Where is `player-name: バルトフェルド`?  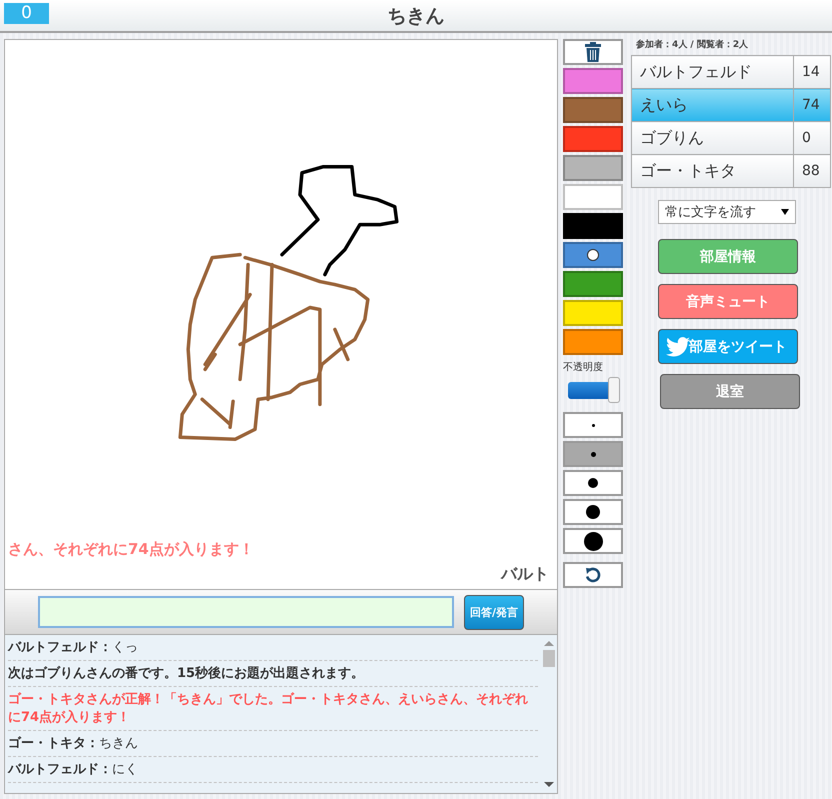 player-name: バルトフェルド is located at coordinates (713, 72).